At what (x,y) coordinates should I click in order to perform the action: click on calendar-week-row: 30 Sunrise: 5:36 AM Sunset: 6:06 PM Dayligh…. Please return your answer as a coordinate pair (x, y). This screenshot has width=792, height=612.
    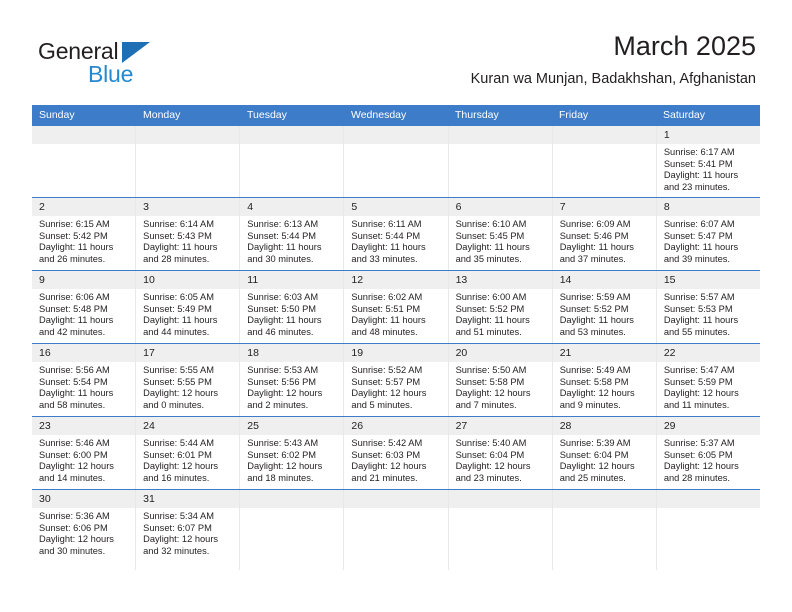
    Looking at the image, I should click on (396, 530).